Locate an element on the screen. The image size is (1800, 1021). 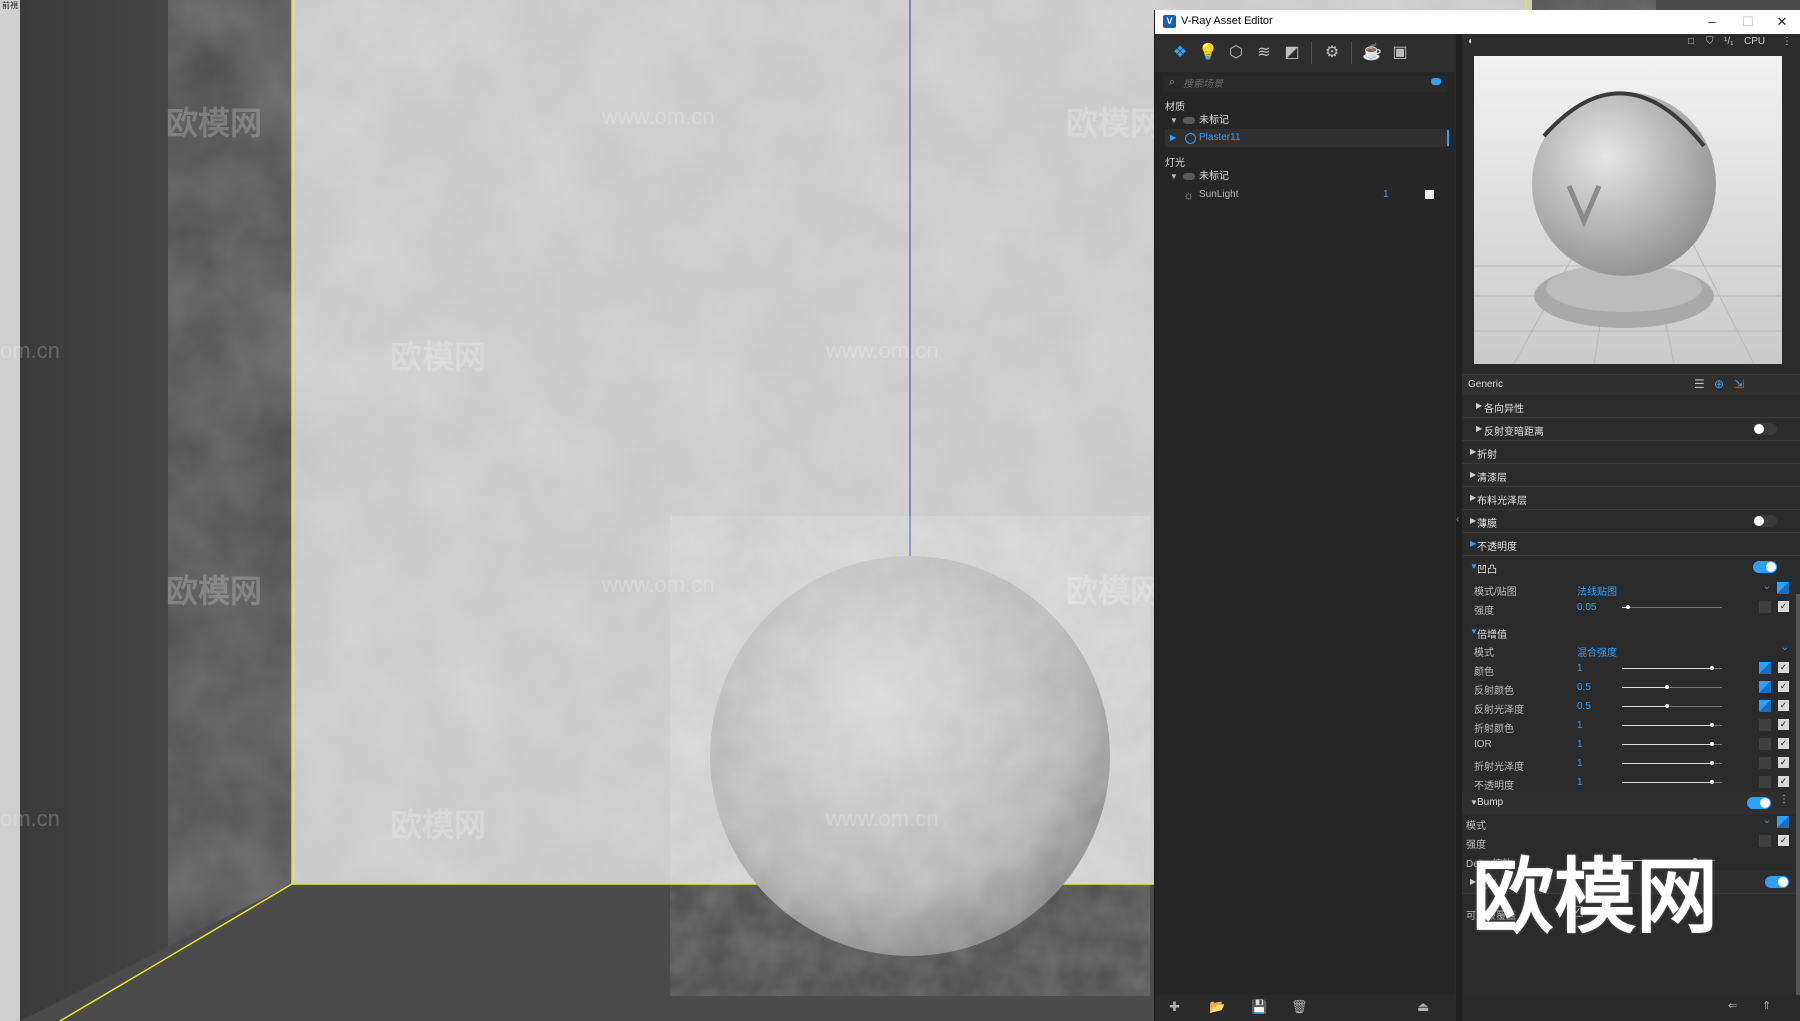
back-arrow-icon: ⇐ is located at coordinates (1732, 1005).